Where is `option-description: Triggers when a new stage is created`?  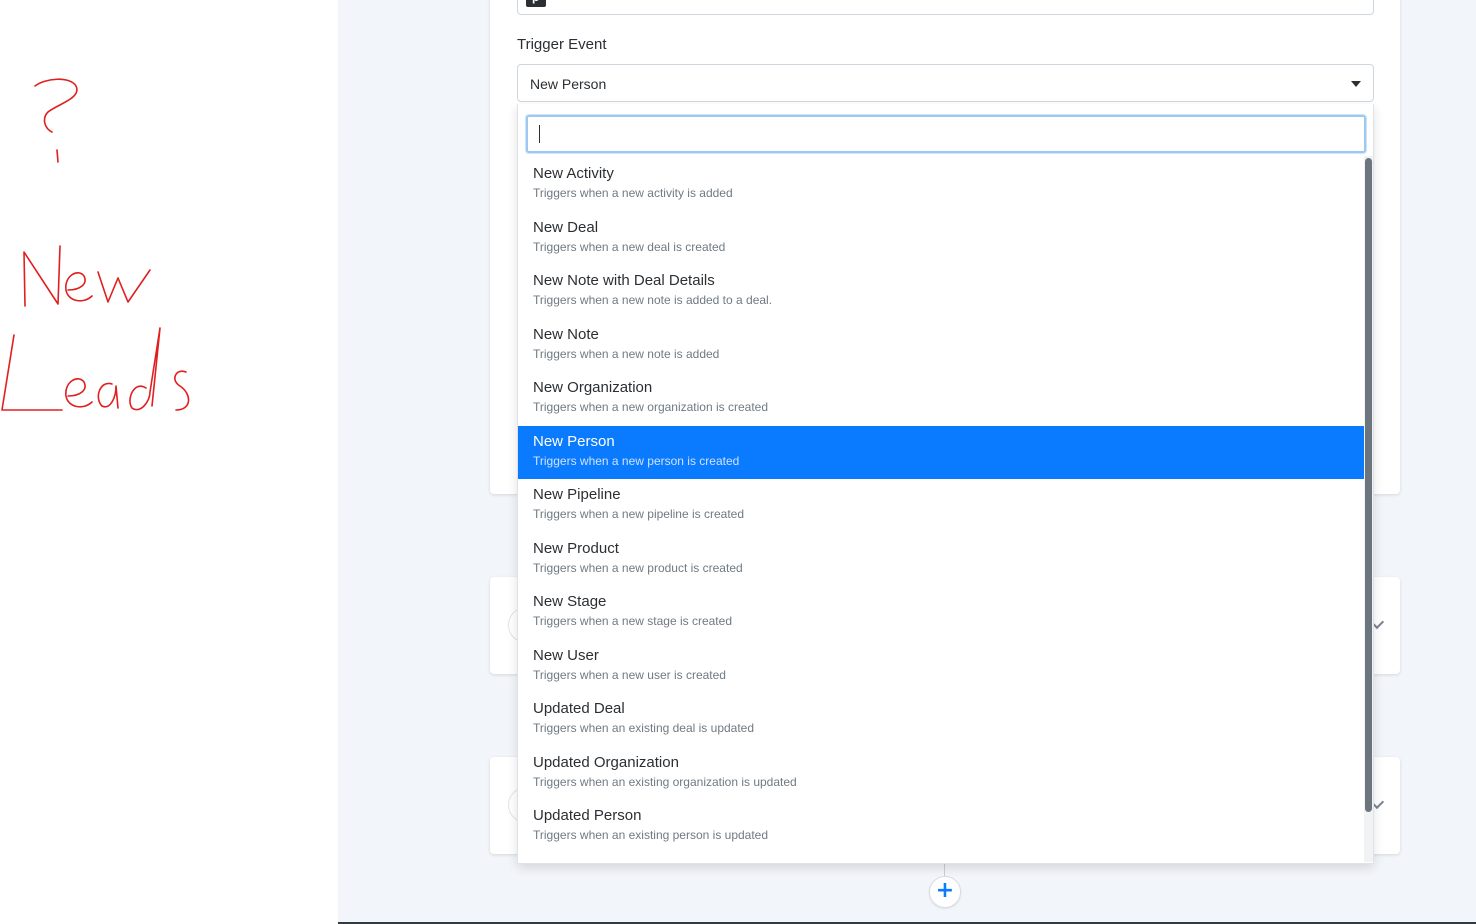 option-description: Triggers when a new stage is created is located at coordinates (632, 621).